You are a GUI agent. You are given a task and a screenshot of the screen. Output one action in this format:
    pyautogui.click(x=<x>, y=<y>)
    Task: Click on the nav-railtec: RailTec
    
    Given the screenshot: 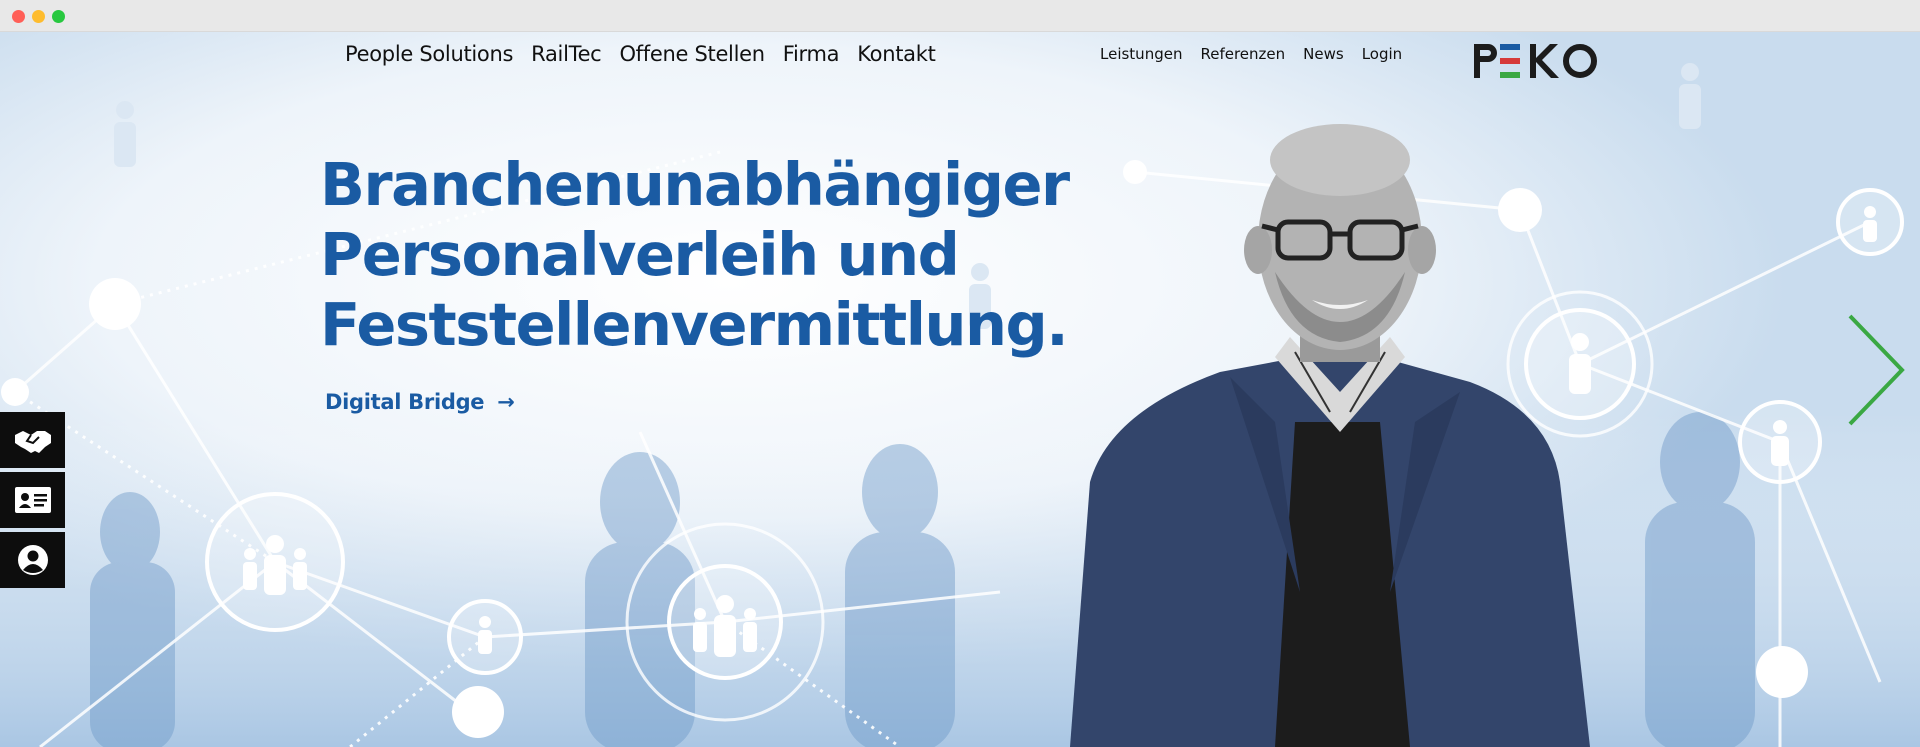 What is the action you would take?
    pyautogui.click(x=566, y=54)
    